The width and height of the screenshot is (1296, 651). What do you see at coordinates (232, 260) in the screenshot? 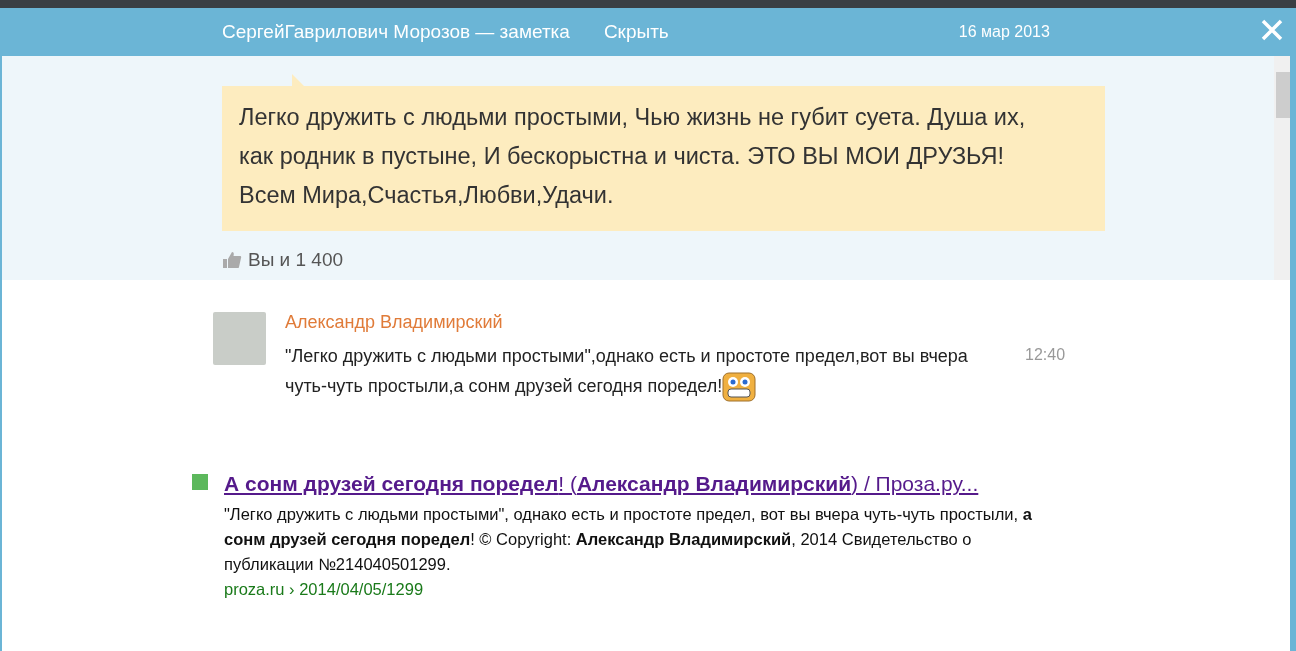
I see `thumbs-up-icon` at bounding box center [232, 260].